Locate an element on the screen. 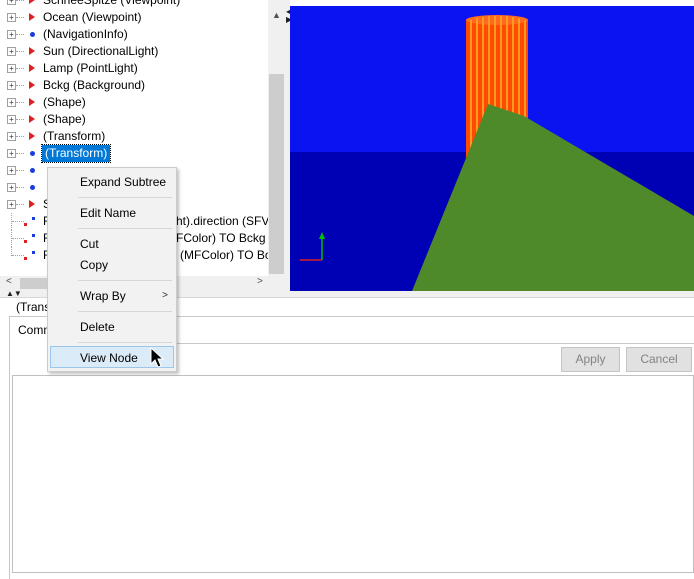 The height and width of the screenshot is (579, 694). route-label-tail: FColor) TO Bckg (E is located at coordinates (228, 238).